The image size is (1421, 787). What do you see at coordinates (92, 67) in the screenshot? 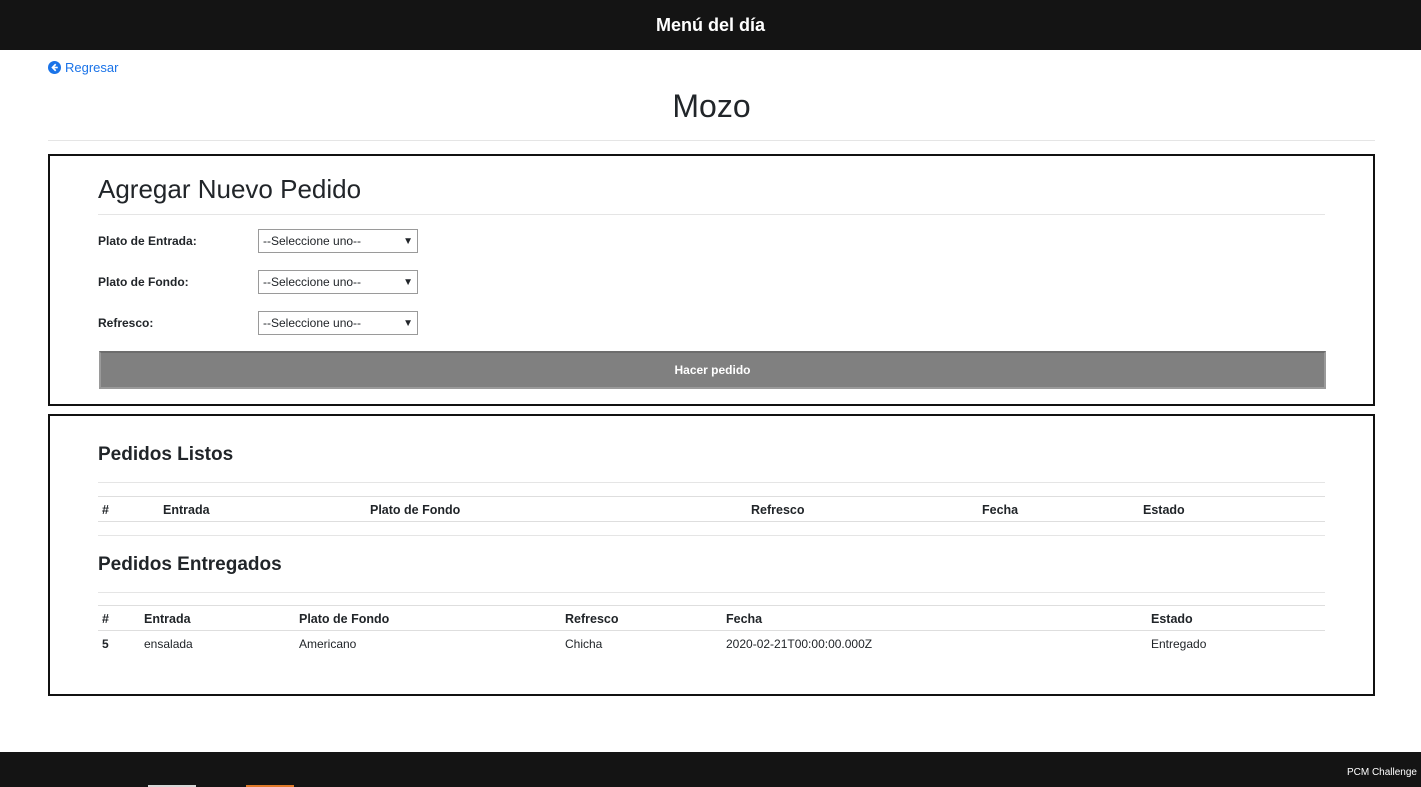
I see `back-link-label: Regresar` at bounding box center [92, 67].